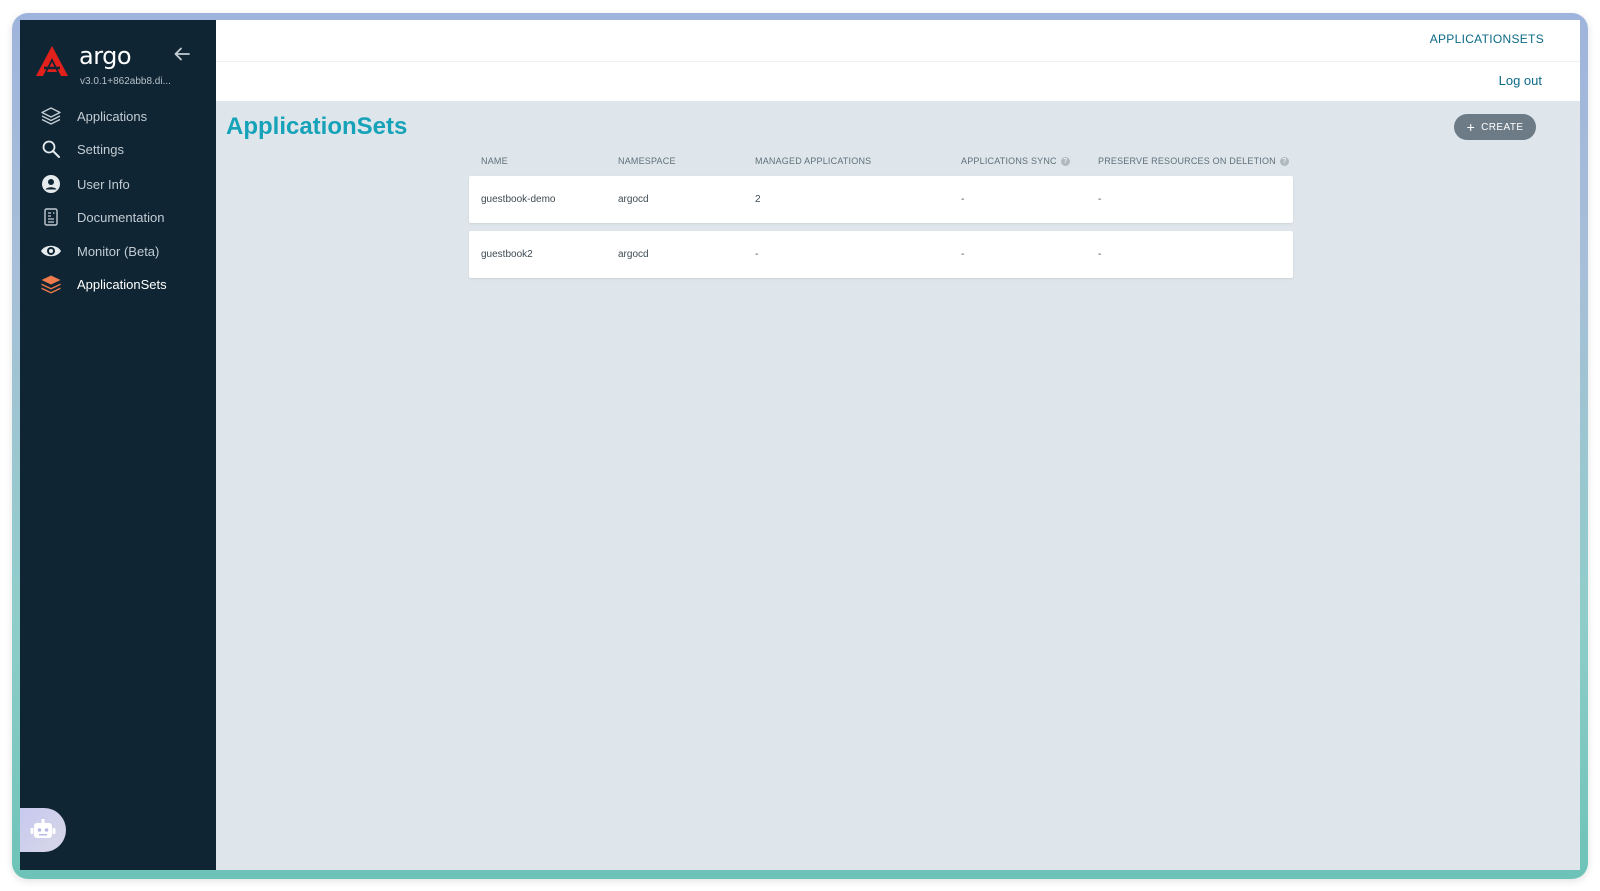 The image size is (1600, 891). I want to click on document-icon, so click(51, 217).